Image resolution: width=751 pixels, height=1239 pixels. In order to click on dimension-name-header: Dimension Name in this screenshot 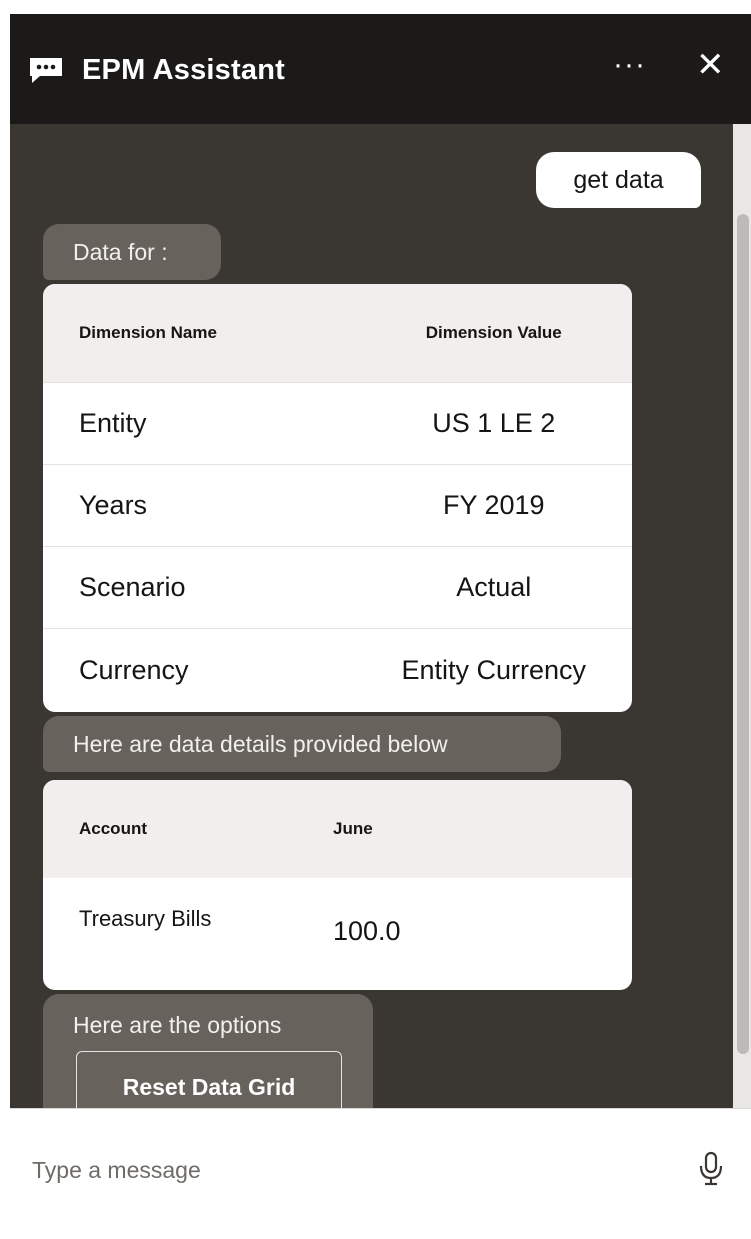, I will do `click(148, 332)`.